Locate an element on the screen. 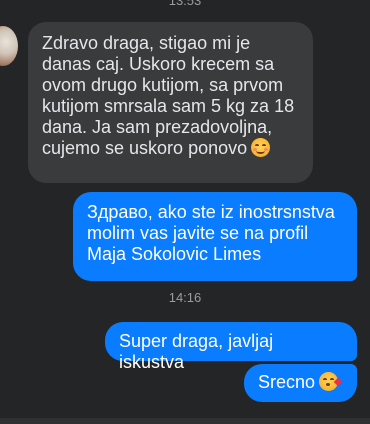 This screenshot has height=424, width=370. timestamp-middle: 14:16 is located at coordinates (185, 297).